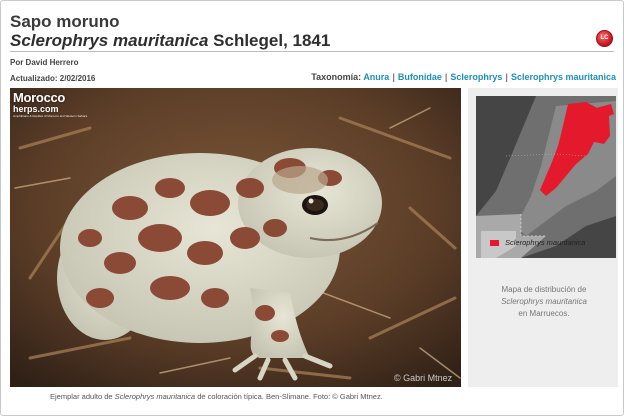  What do you see at coordinates (494, 243) in the screenshot?
I see `legend-swatch` at bounding box center [494, 243].